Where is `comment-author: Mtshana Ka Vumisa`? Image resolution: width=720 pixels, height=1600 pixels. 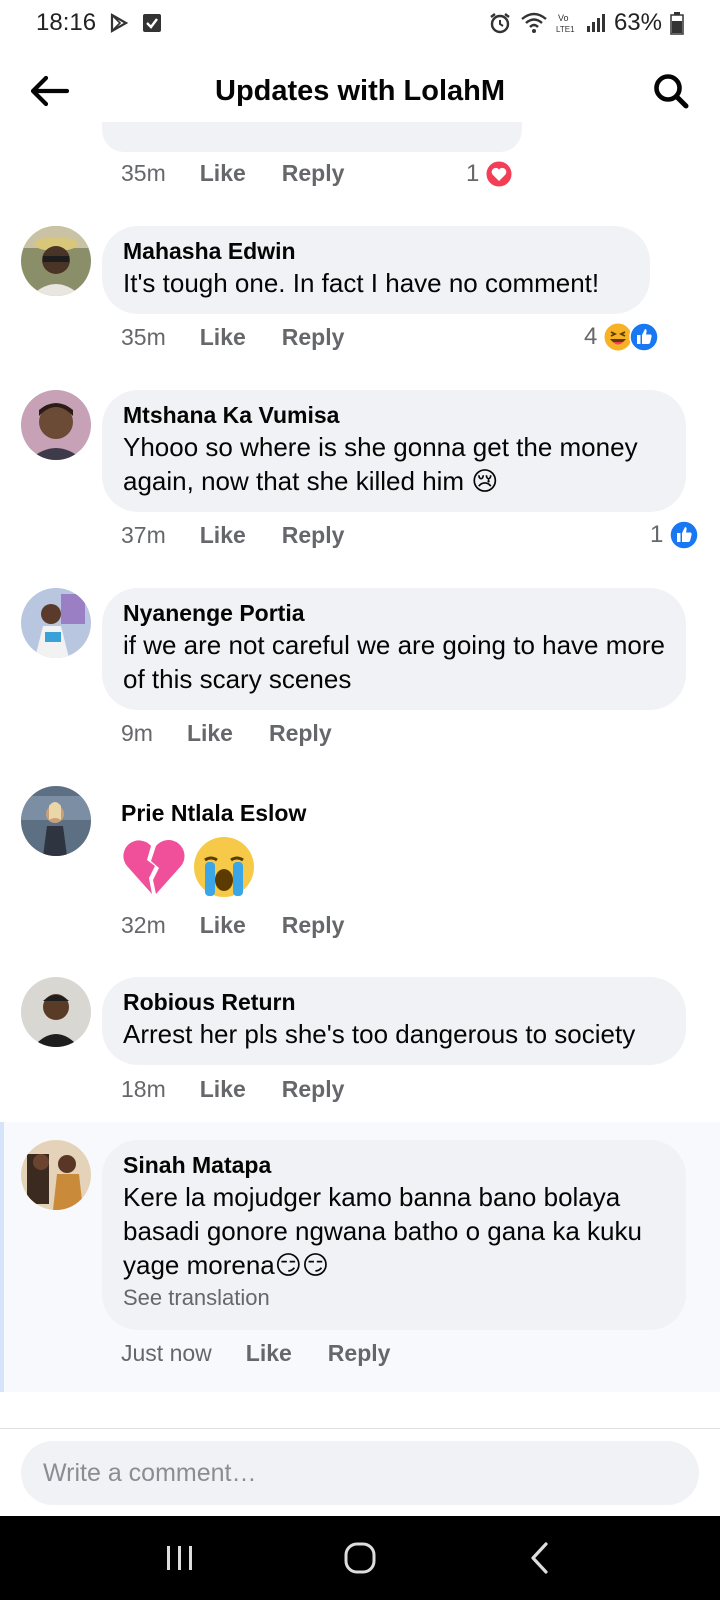
comment-author: Mtshana Ka Vumisa is located at coordinates (394, 415).